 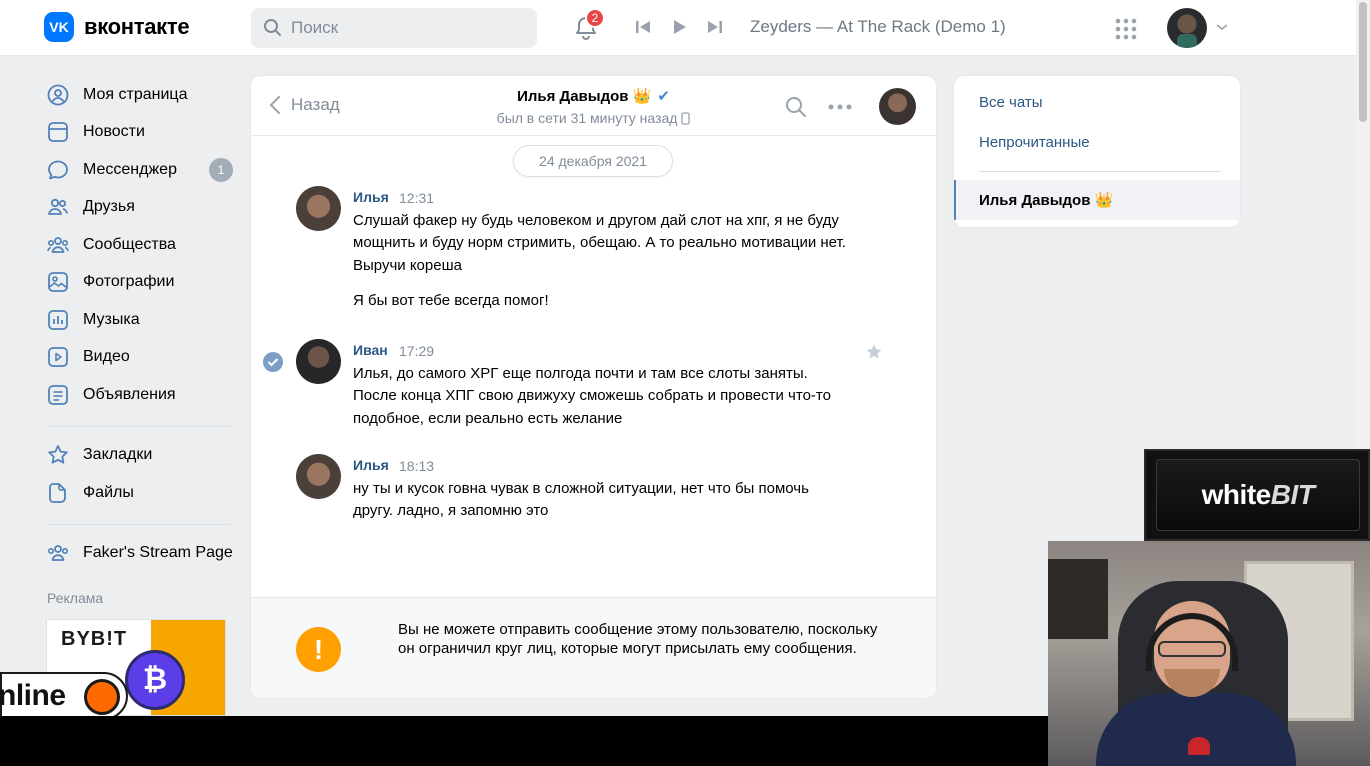 I want to click on vk-logo: VK вконтакте, so click(x=117, y=27).